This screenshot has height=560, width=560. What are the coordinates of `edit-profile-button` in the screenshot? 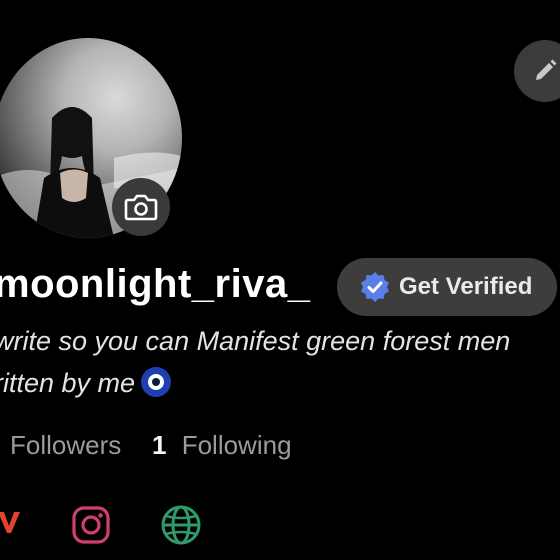 It's located at (537, 71).